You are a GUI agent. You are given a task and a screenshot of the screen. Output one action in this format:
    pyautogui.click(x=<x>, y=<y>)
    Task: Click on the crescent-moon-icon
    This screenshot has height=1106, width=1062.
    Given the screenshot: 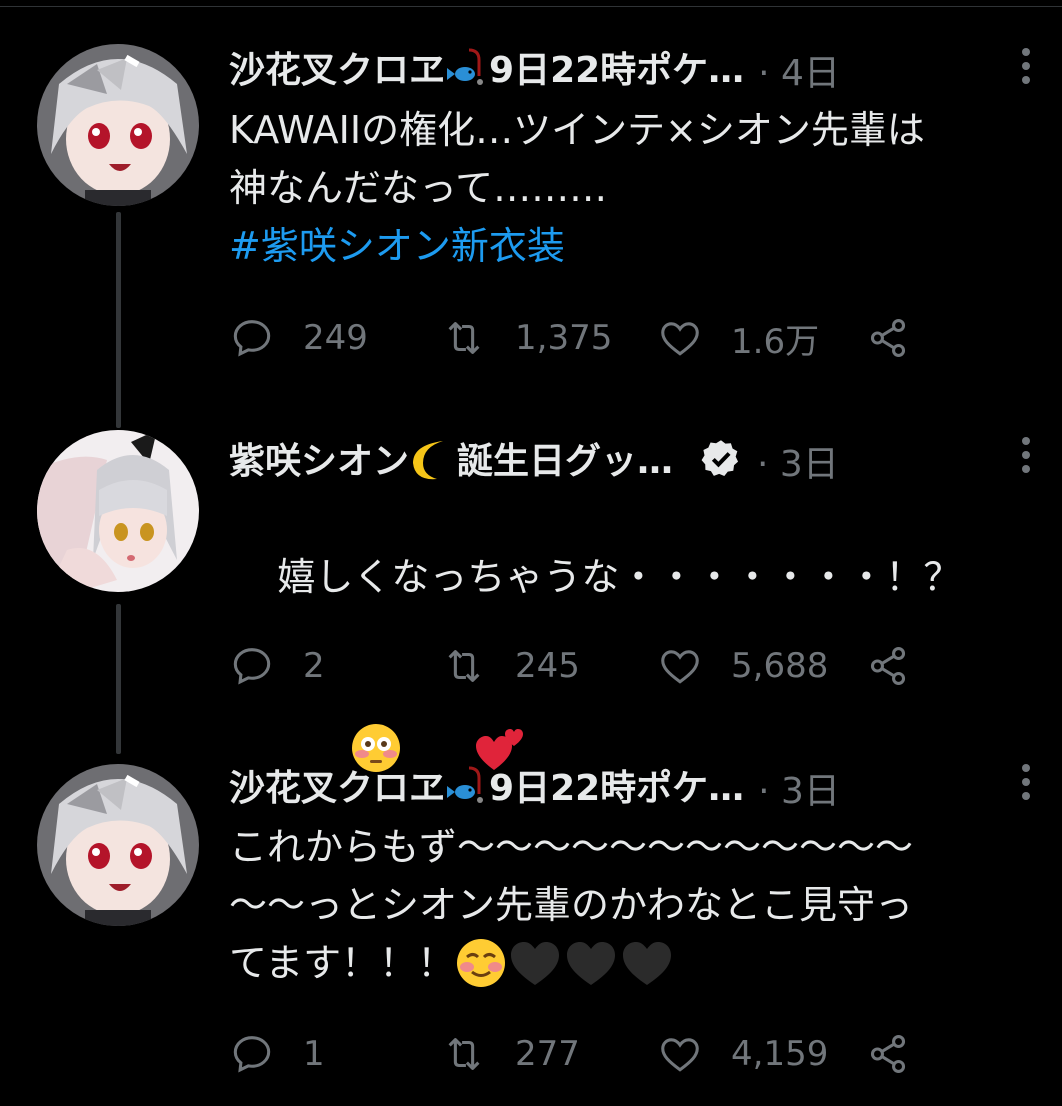 What is the action you would take?
    pyautogui.click(x=433, y=463)
    